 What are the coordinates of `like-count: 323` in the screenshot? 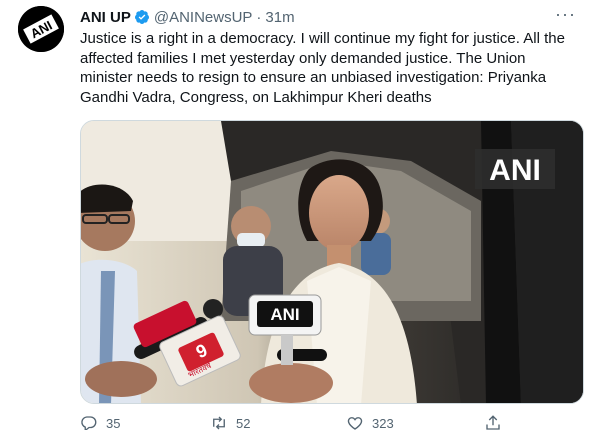 It's located at (383, 422).